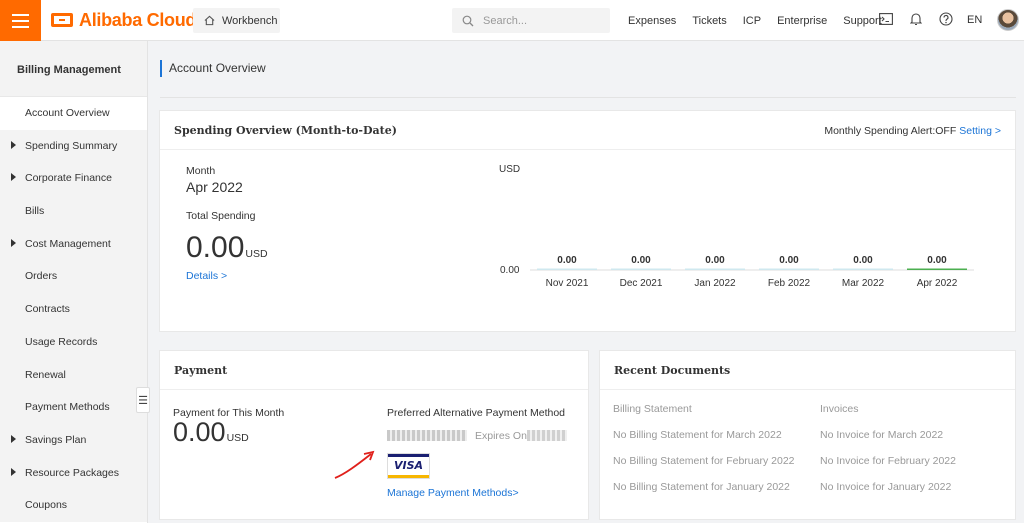 The height and width of the screenshot is (523, 1024). What do you see at coordinates (73, 309) in the screenshot?
I see `sidebar-item-contracts: Contracts` at bounding box center [73, 309].